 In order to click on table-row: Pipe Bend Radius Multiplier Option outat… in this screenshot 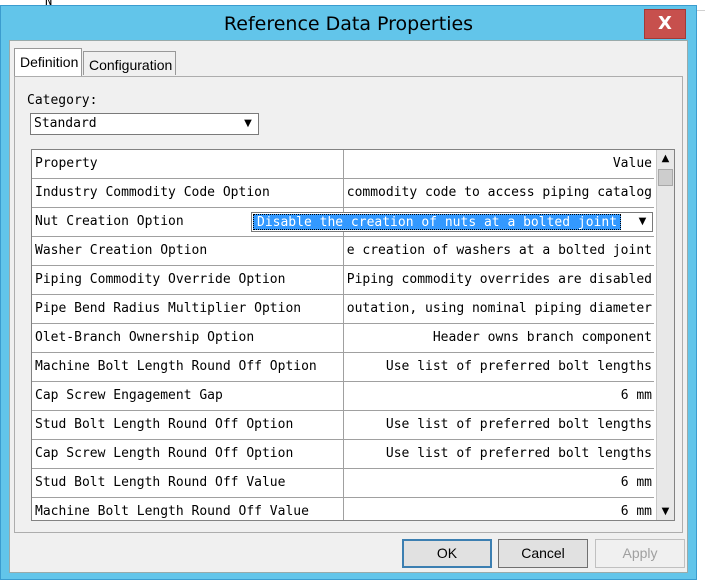, I will do `click(344, 309)`.